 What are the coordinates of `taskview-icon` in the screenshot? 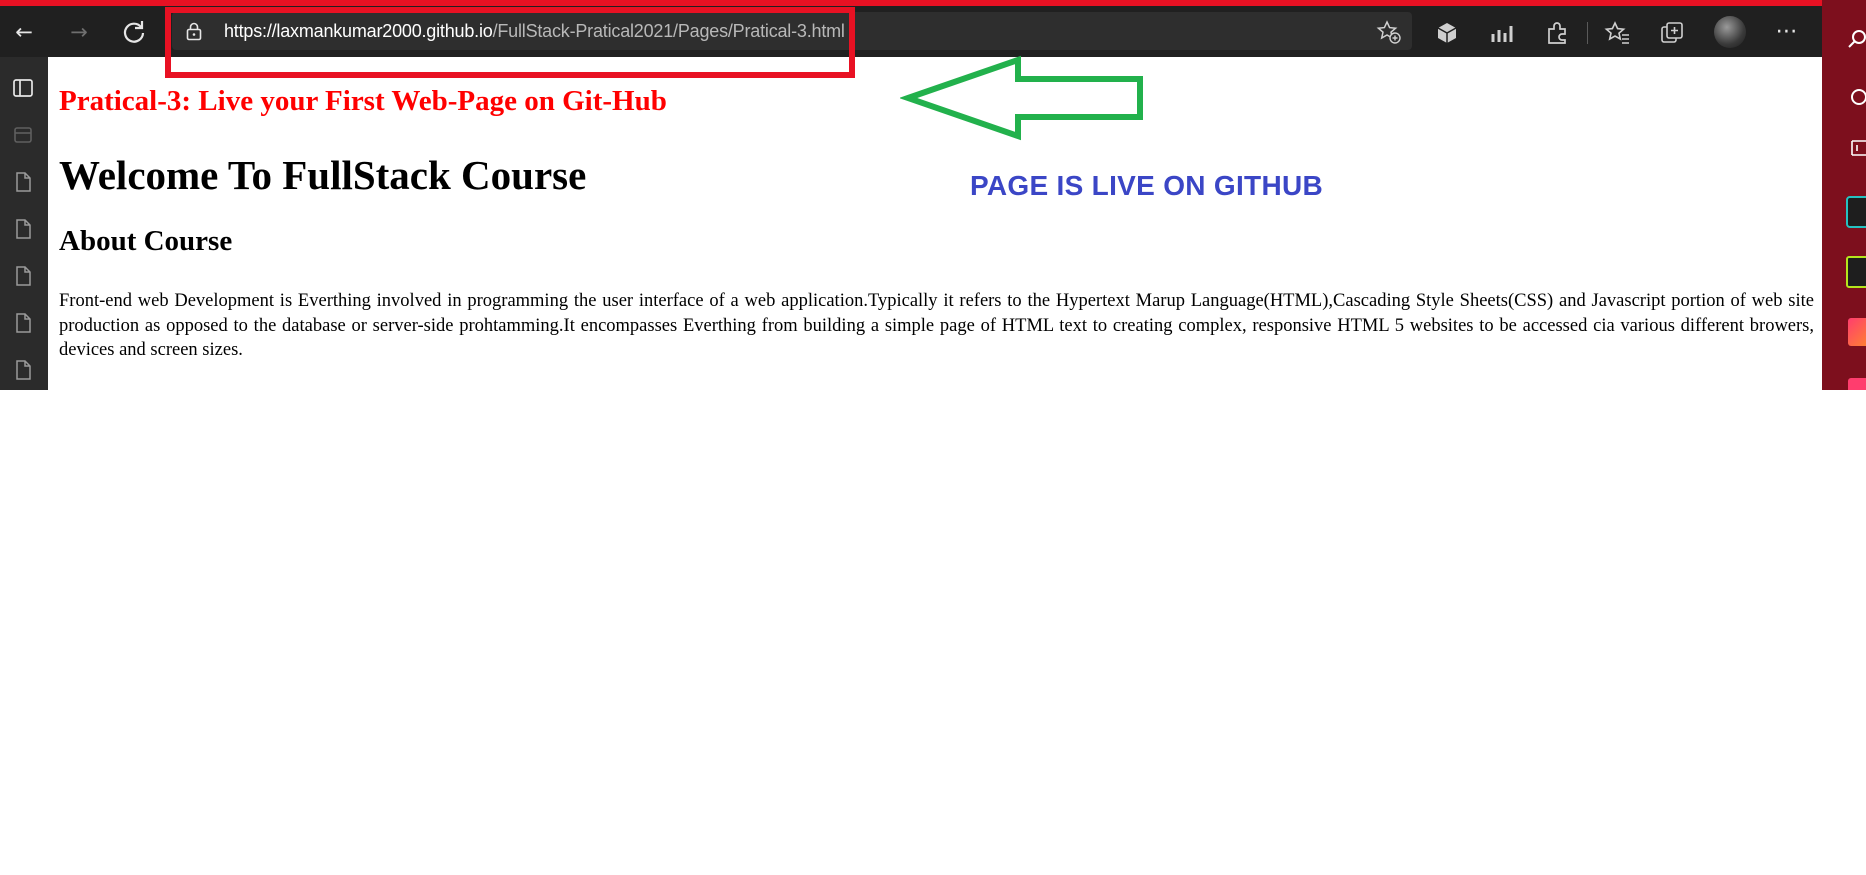 It's located at (1856, 148).